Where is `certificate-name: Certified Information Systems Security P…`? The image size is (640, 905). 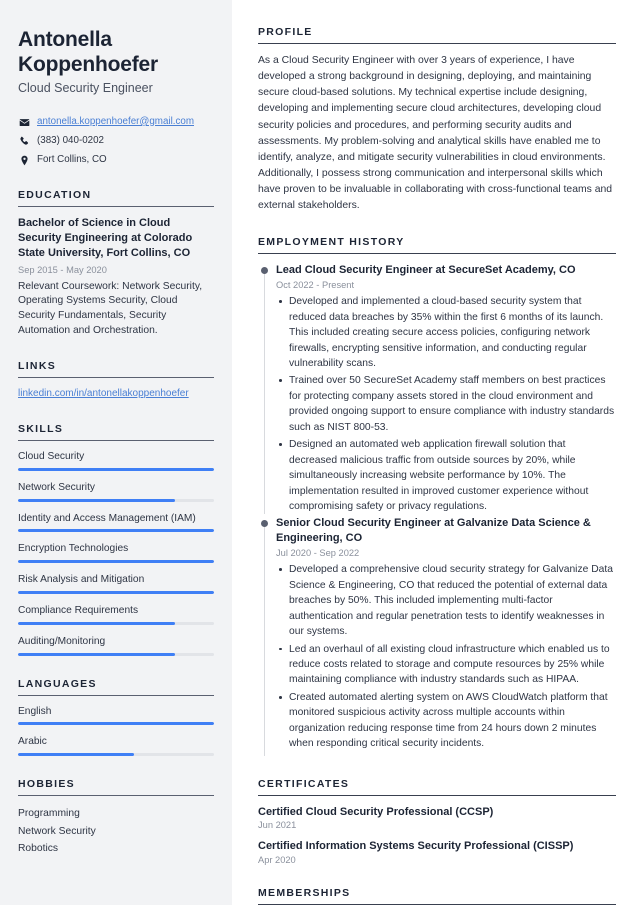 certificate-name: Certified Information Systems Security P… is located at coordinates (416, 846).